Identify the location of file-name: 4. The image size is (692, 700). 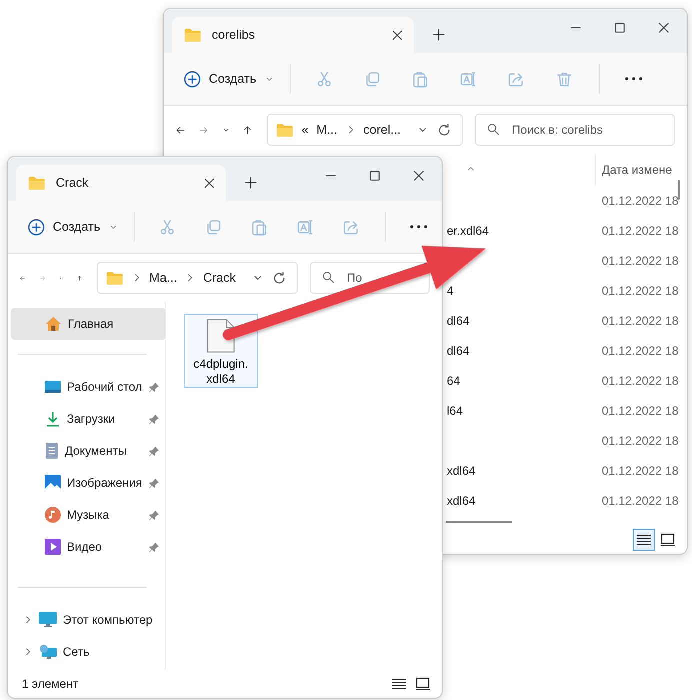
(450, 291).